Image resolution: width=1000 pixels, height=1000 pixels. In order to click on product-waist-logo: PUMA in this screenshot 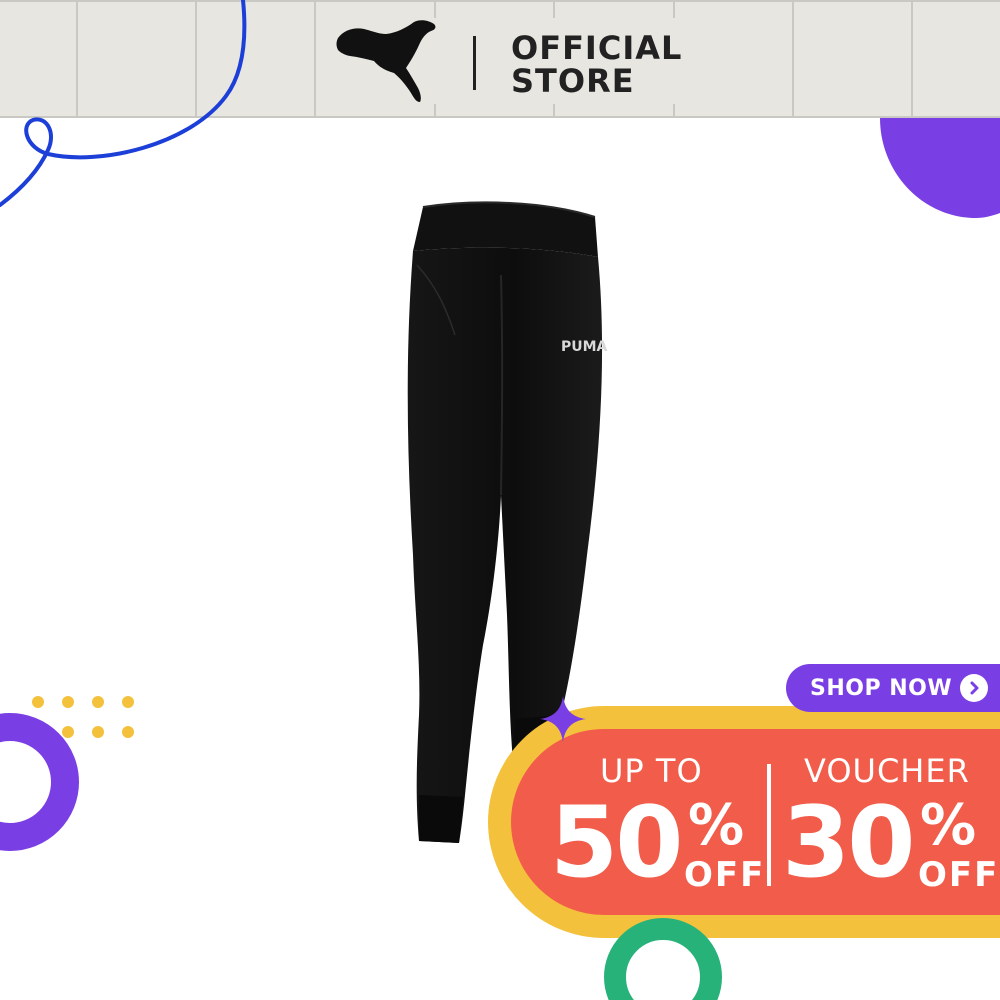, I will do `click(584, 347)`.